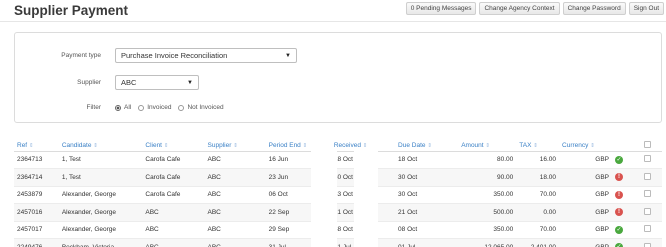 The width and height of the screenshot is (666, 247). I want to click on col-currency: Currency ⇕, so click(585, 146).